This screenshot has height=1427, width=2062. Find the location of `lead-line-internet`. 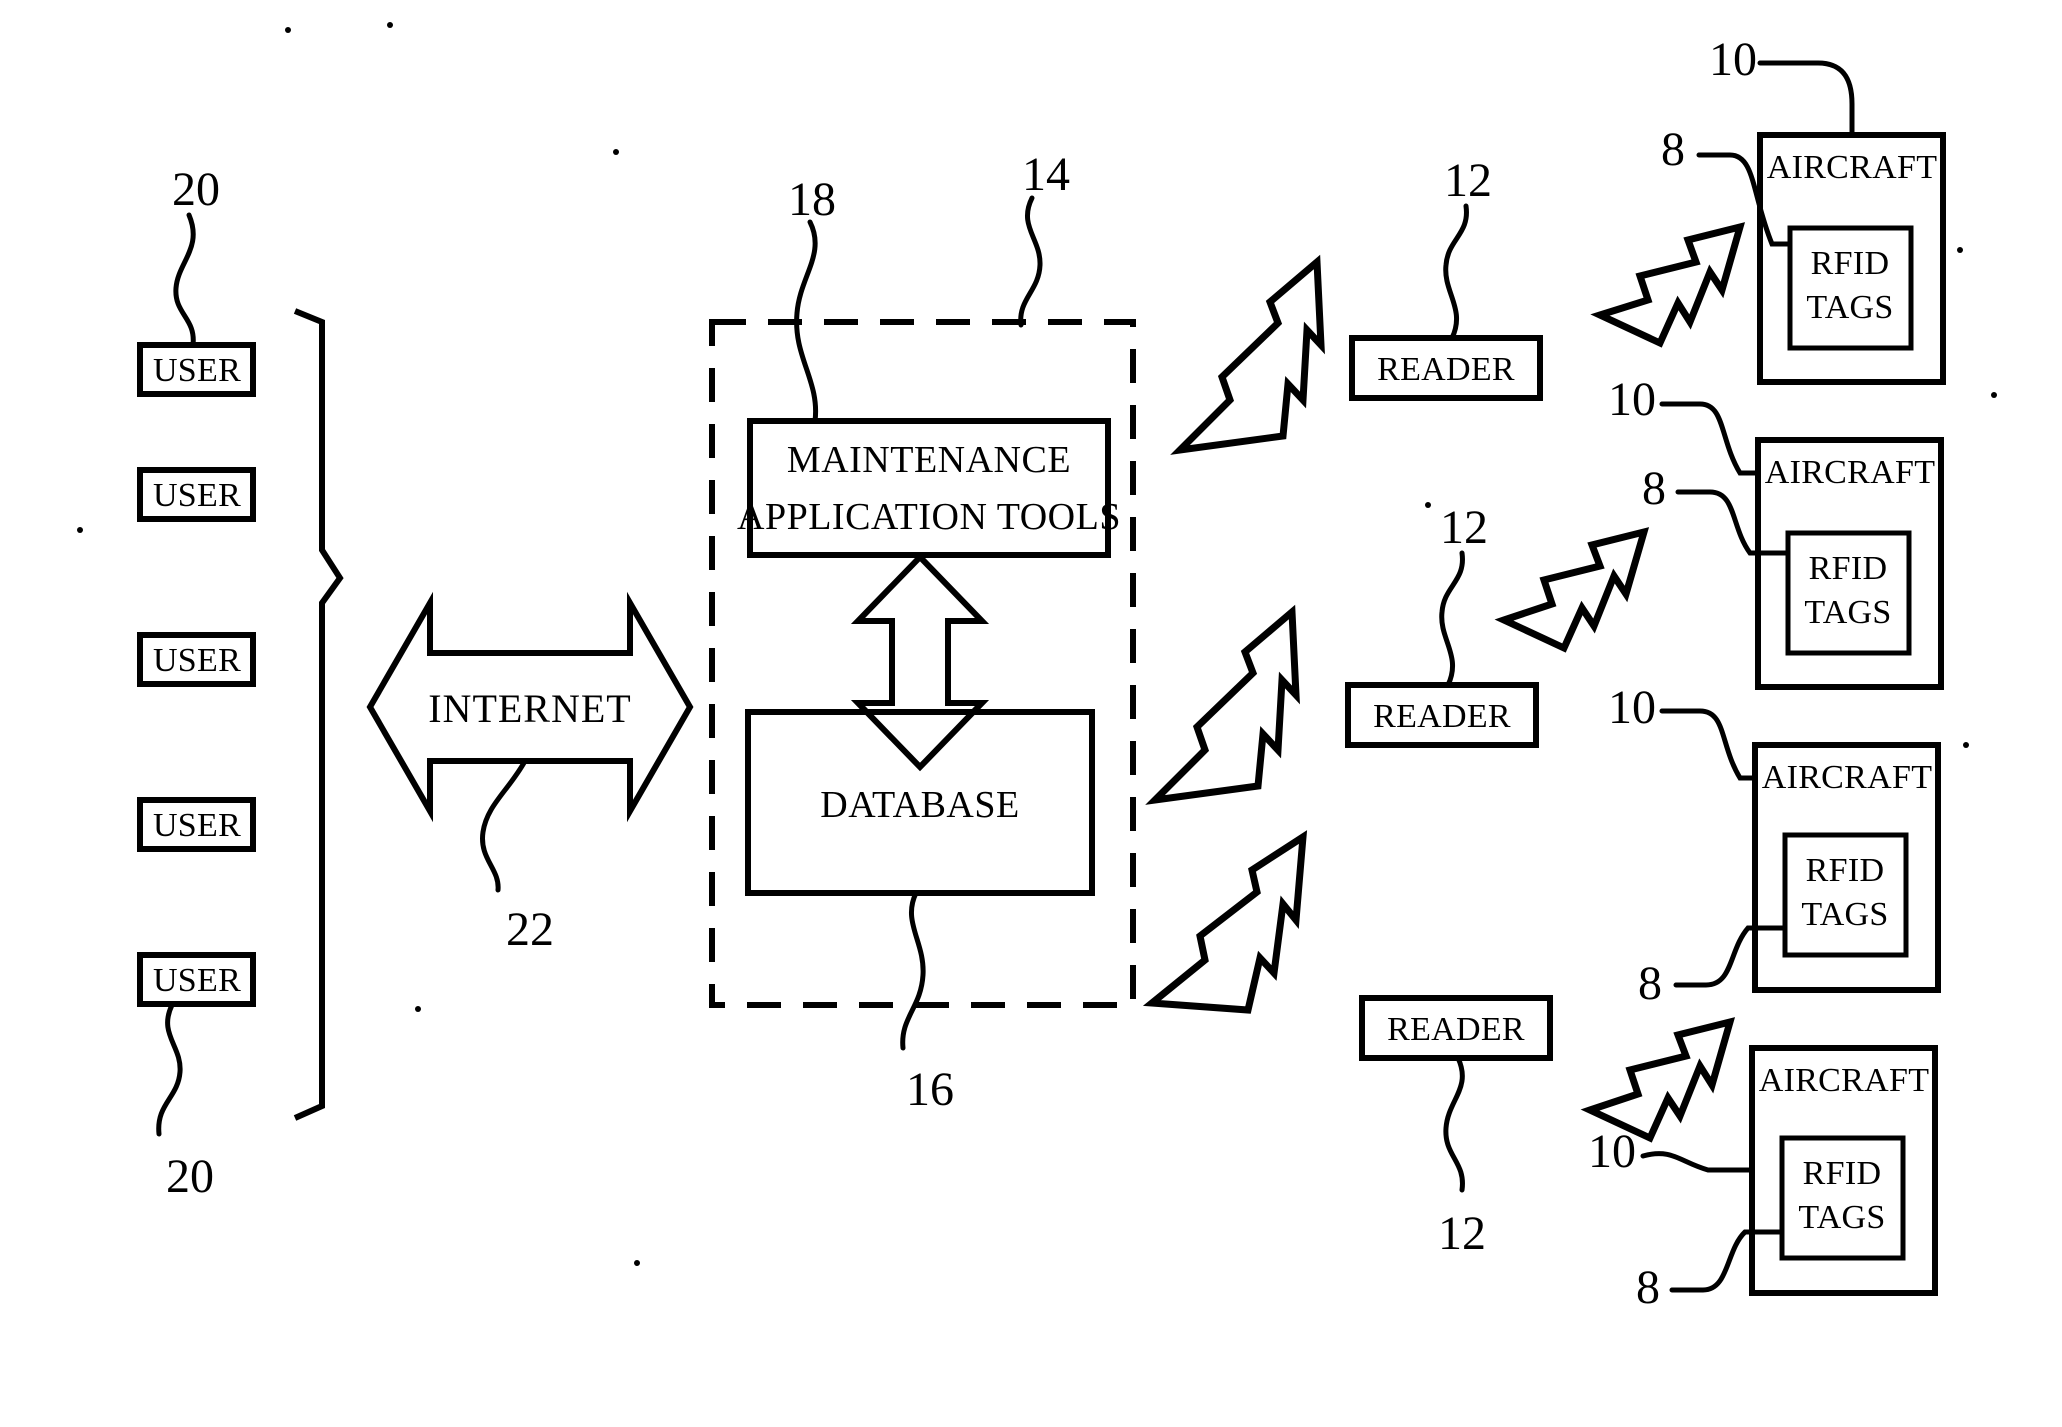

lead-line-internet is located at coordinates (504, 825).